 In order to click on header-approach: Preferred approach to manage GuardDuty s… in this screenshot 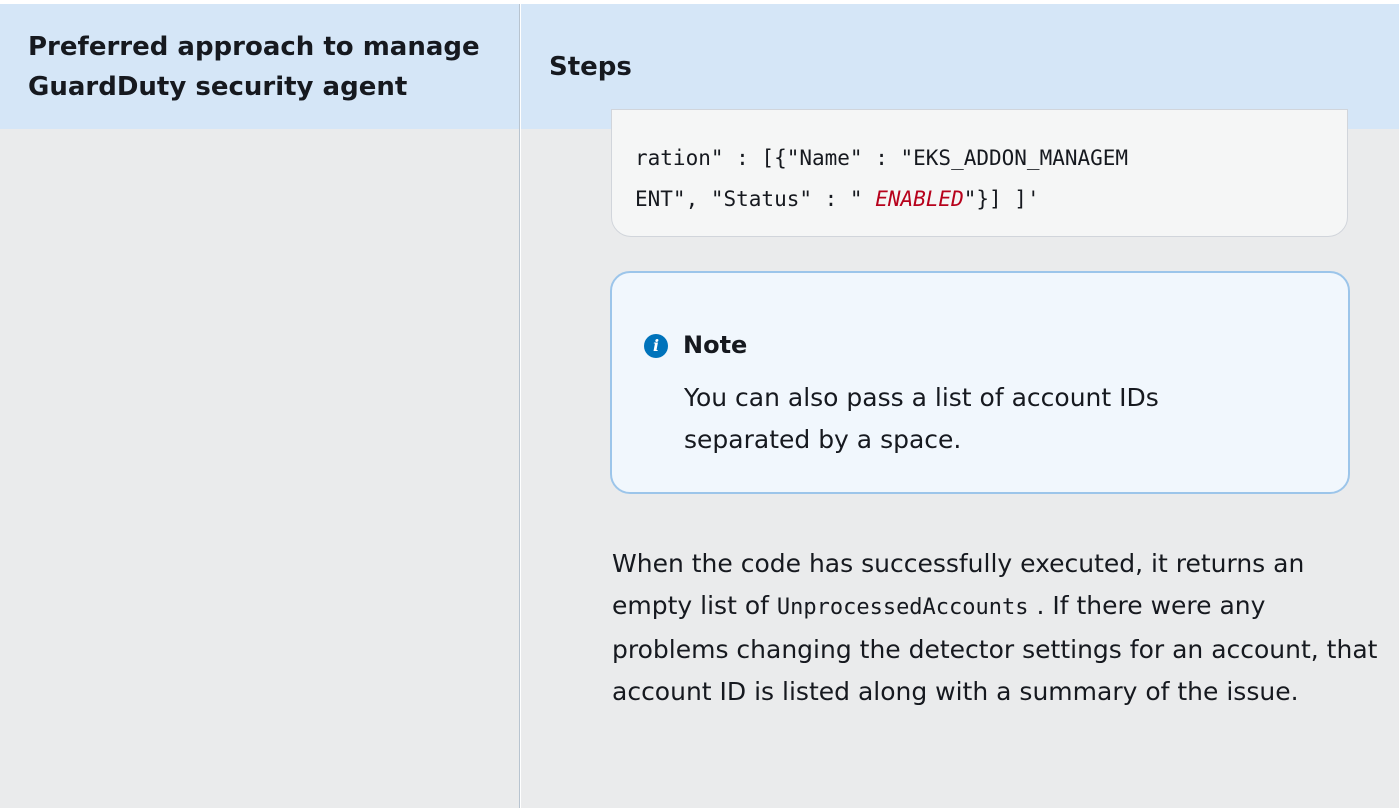, I will do `click(254, 67)`.